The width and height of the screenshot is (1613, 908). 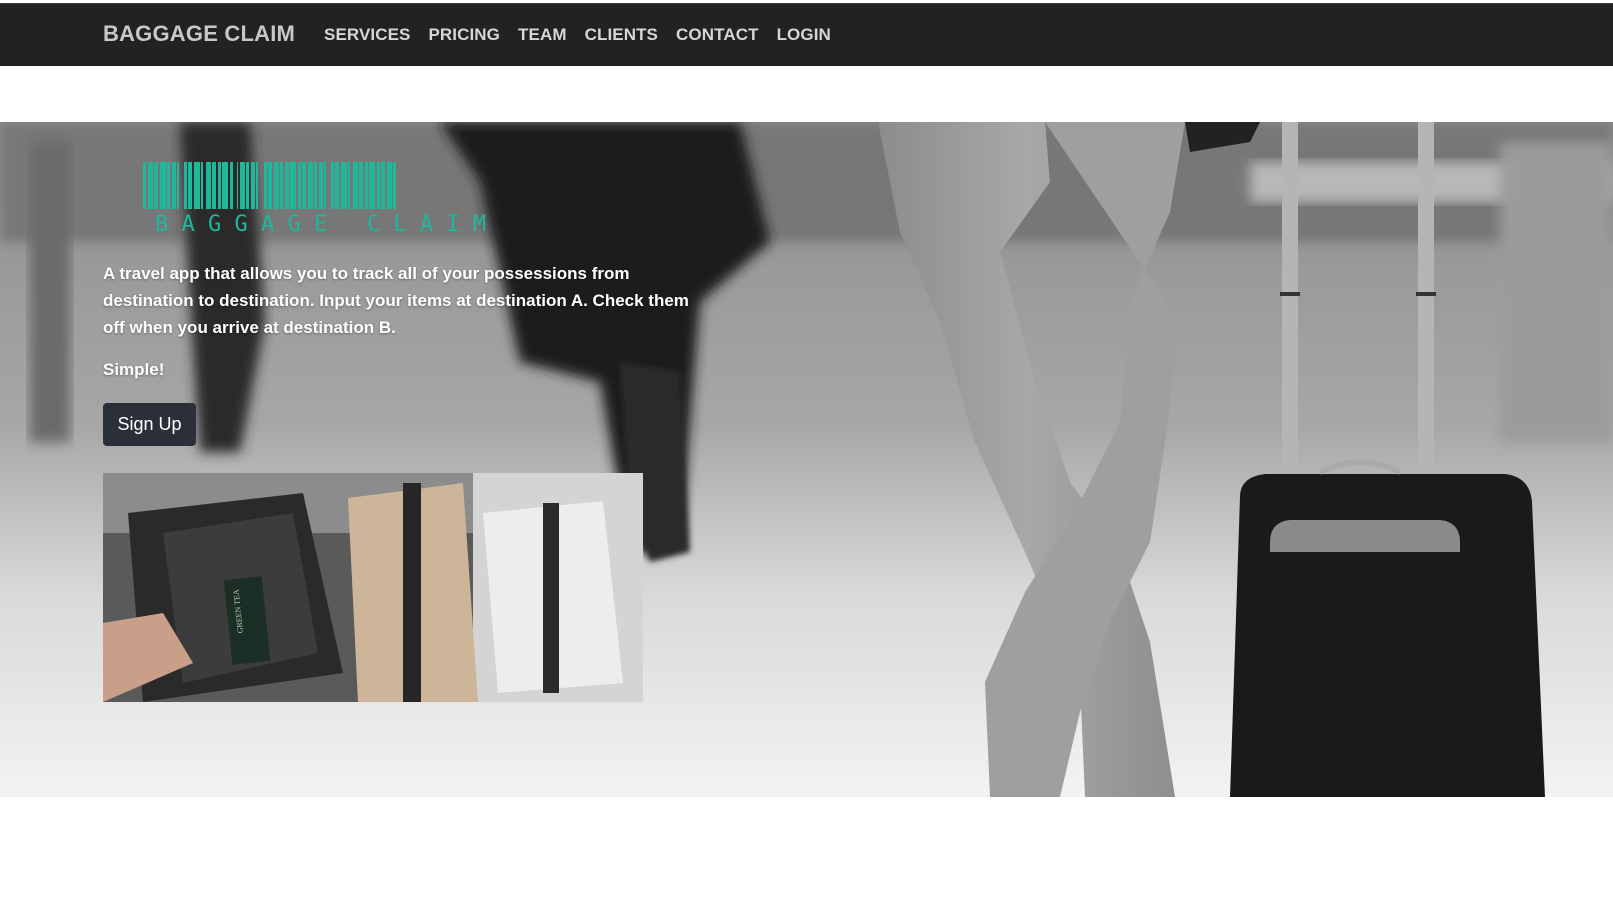 I want to click on logo-wordmark: B A G G A G E C L A I M, so click(x=321, y=224).